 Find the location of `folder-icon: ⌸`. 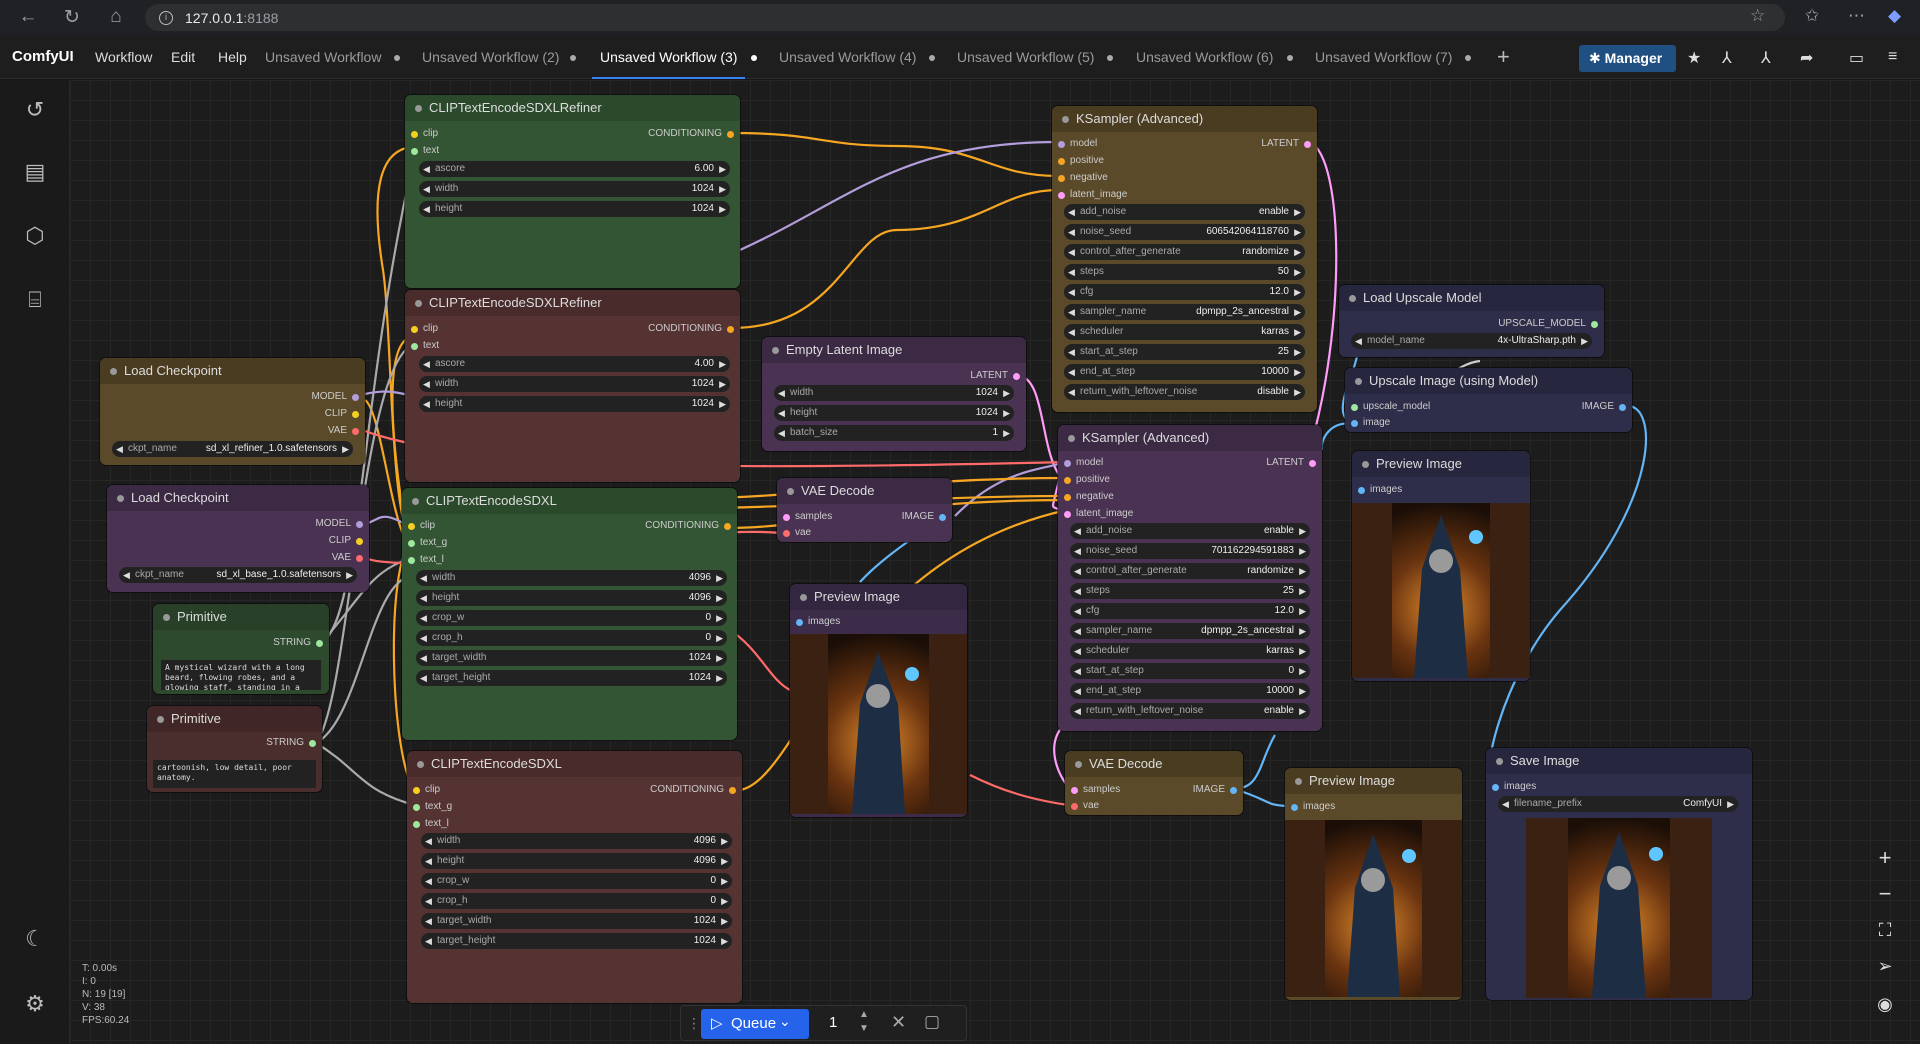

folder-icon: ⌸ is located at coordinates (35, 300).